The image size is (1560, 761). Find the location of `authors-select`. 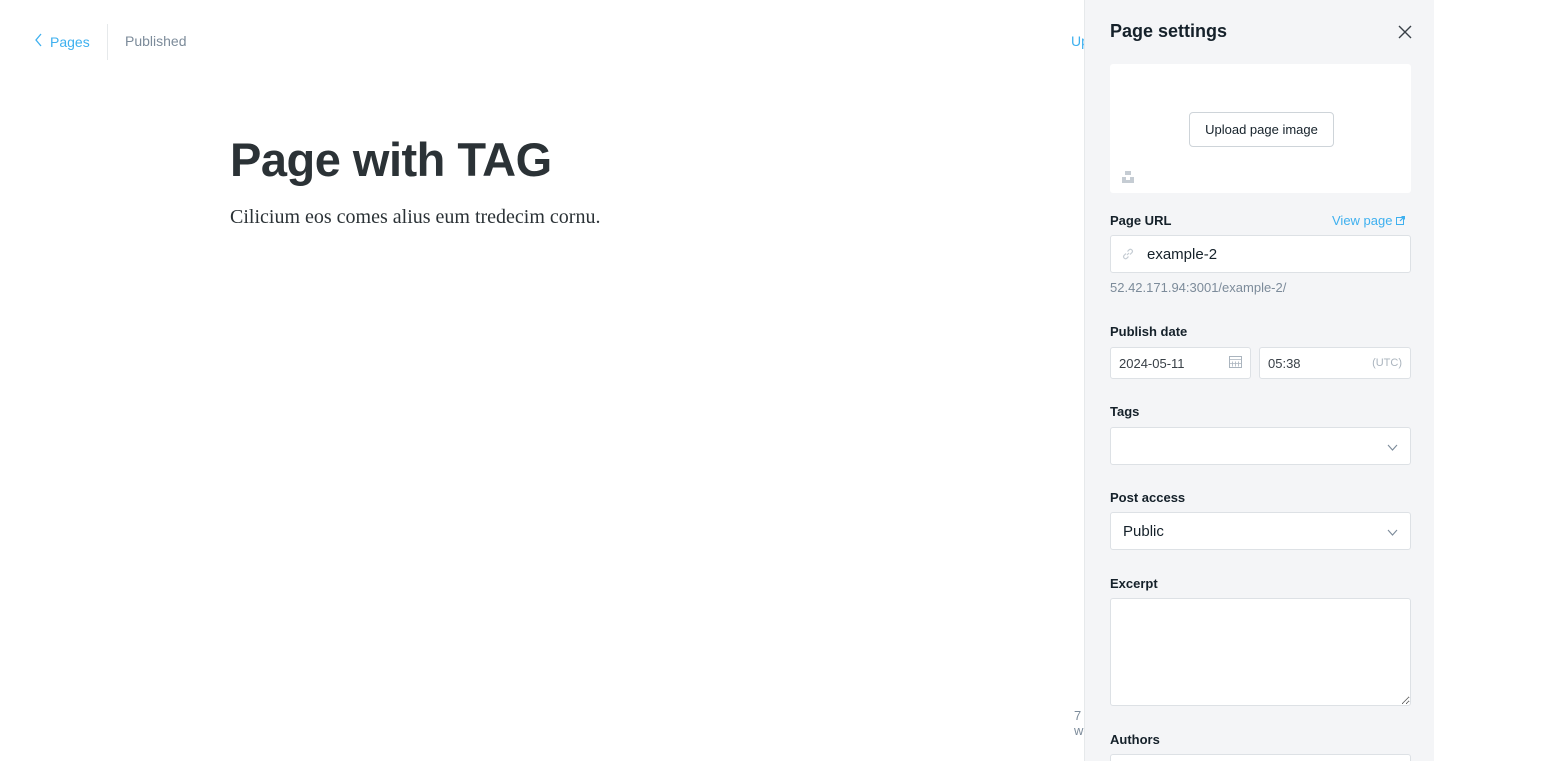

authors-select is located at coordinates (1260, 757).